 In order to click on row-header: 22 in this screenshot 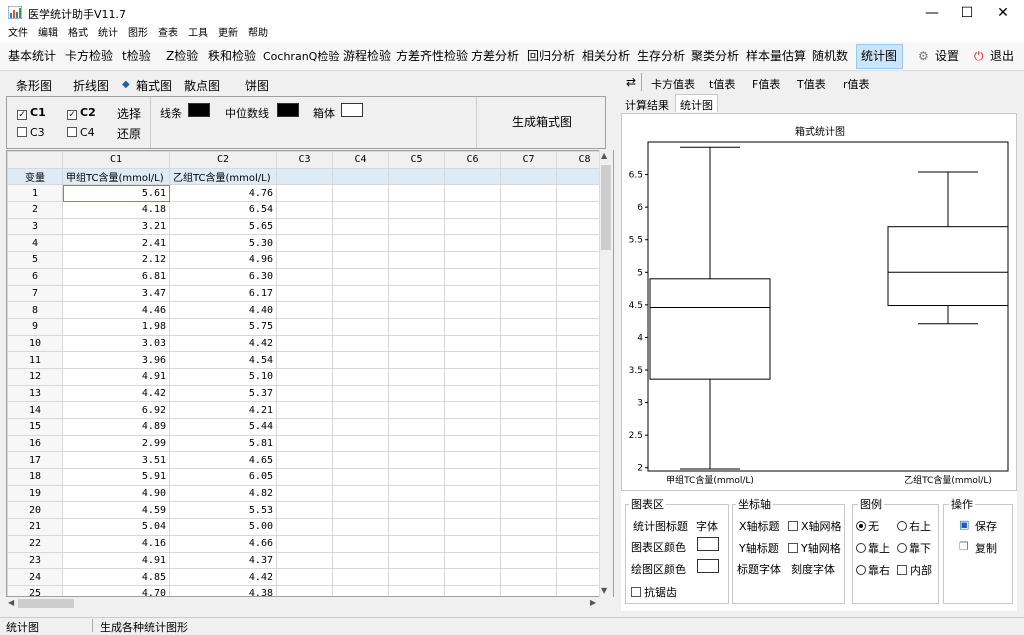, I will do `click(35, 543)`.